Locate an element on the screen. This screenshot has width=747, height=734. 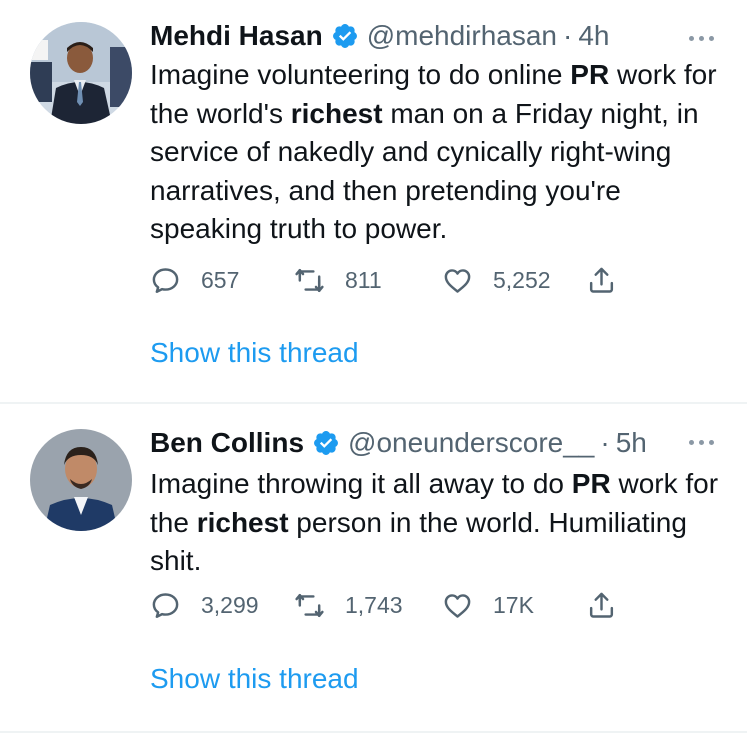
tweet-header: Mehdi Hasan @mehdirhasan · 4h is located at coordinates (380, 36).